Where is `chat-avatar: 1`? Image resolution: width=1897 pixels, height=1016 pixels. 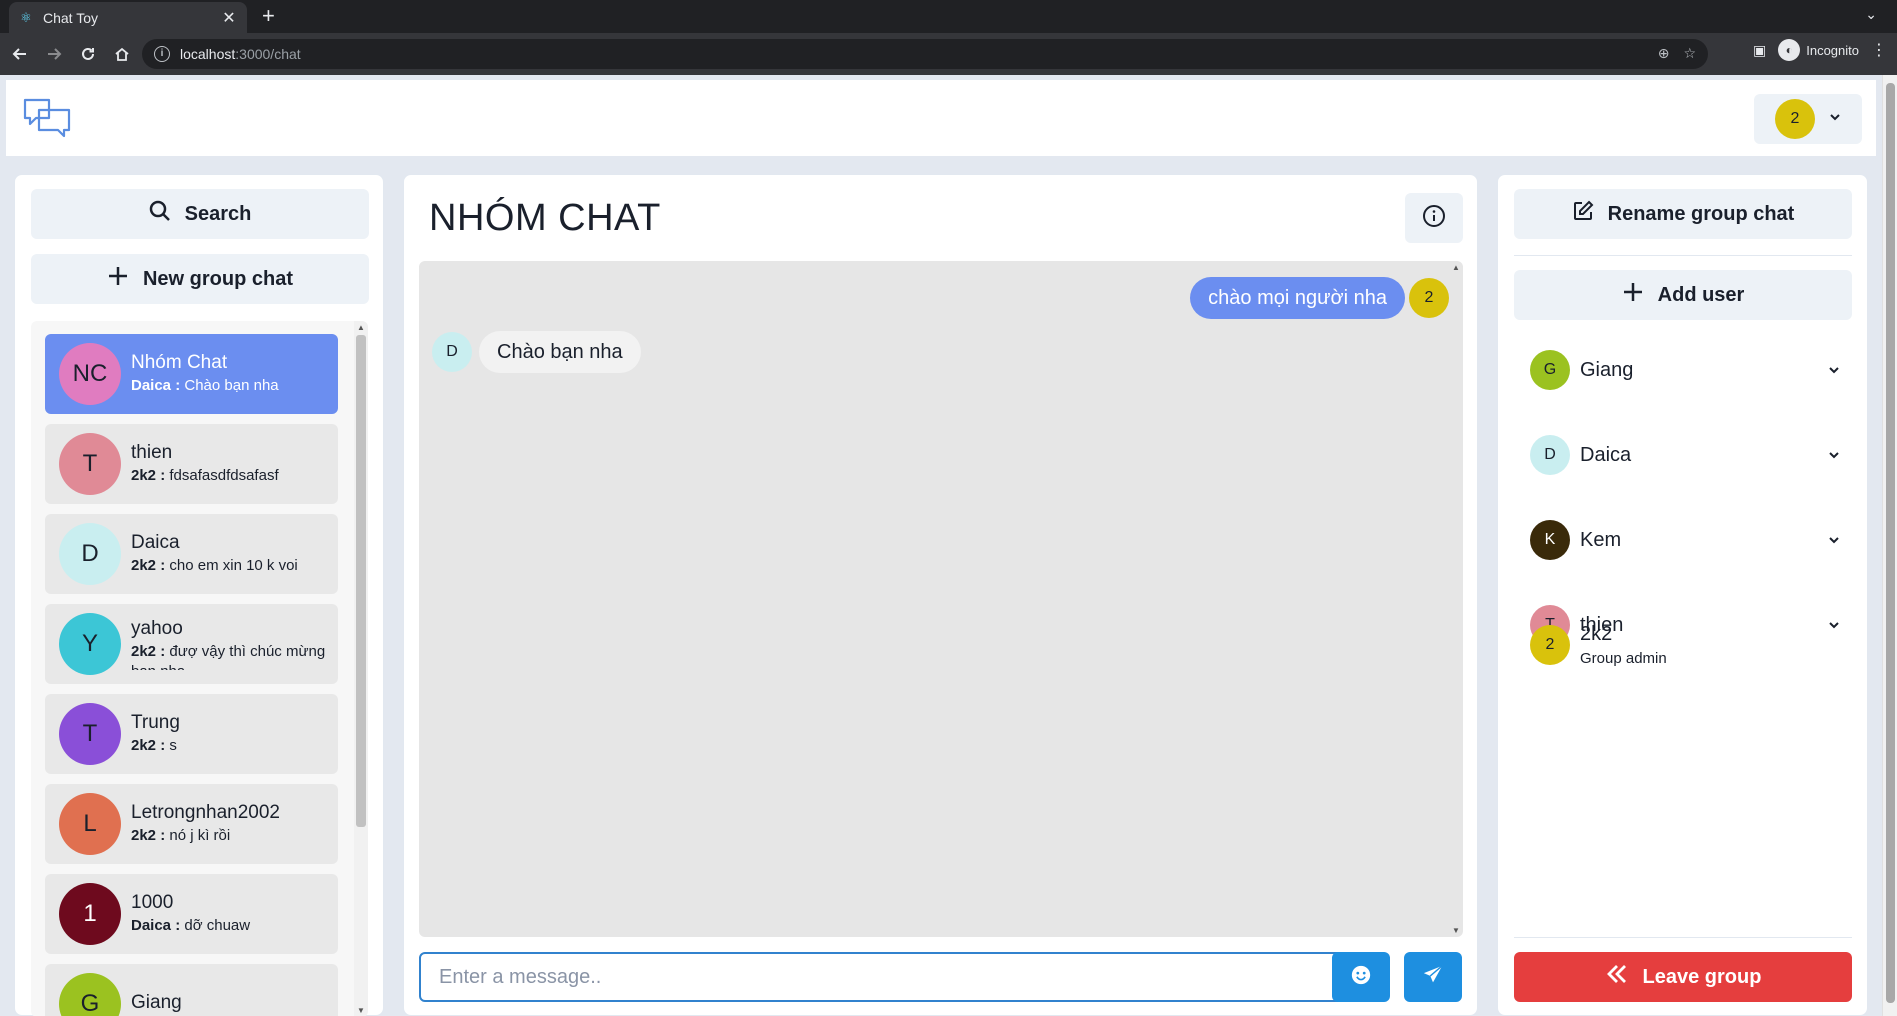 chat-avatar: 1 is located at coordinates (90, 914).